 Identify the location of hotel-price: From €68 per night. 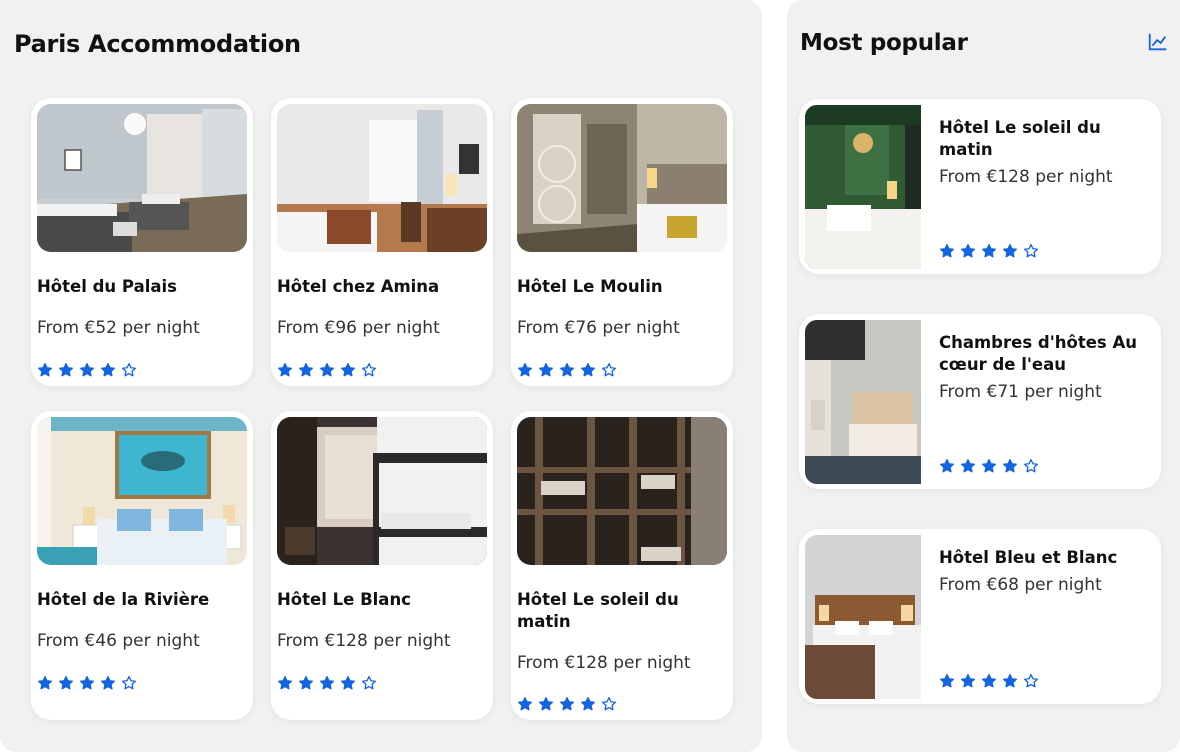
(1020, 585).